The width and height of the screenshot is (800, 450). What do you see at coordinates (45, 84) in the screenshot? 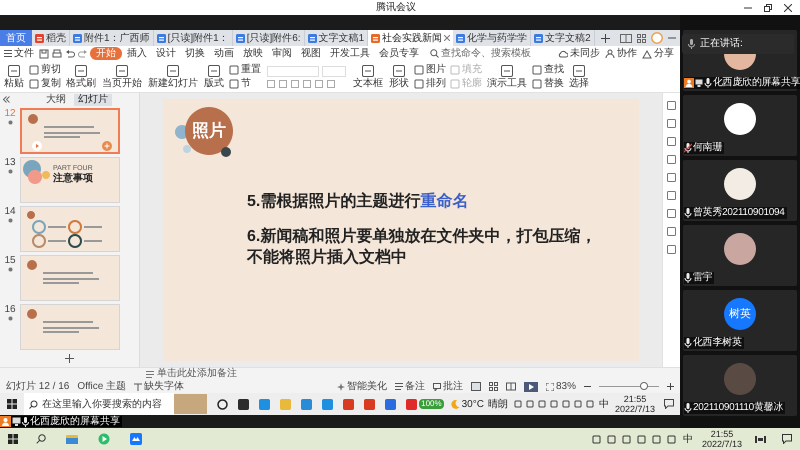
I see `ribbon-button: 复制` at bounding box center [45, 84].